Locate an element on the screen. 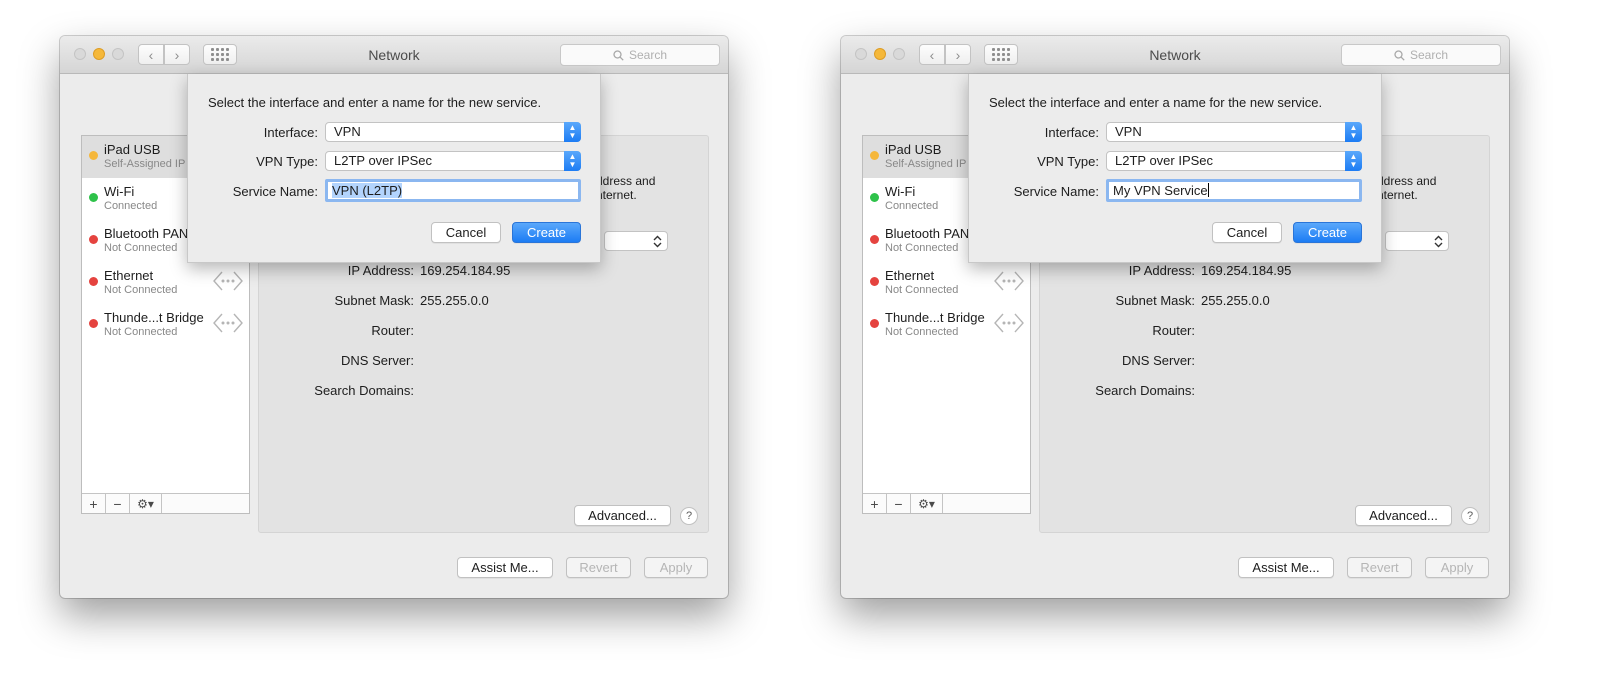 The width and height of the screenshot is (1600, 695). service-name-label: Service Name: is located at coordinates (275, 191).